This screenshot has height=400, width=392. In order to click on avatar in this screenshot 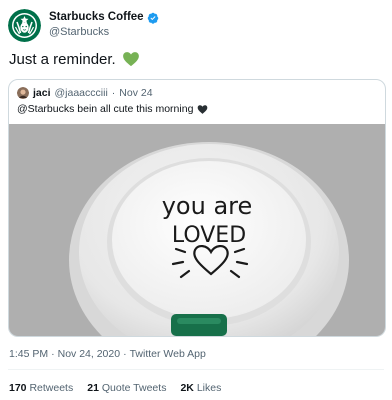, I will do `click(24, 25)`.